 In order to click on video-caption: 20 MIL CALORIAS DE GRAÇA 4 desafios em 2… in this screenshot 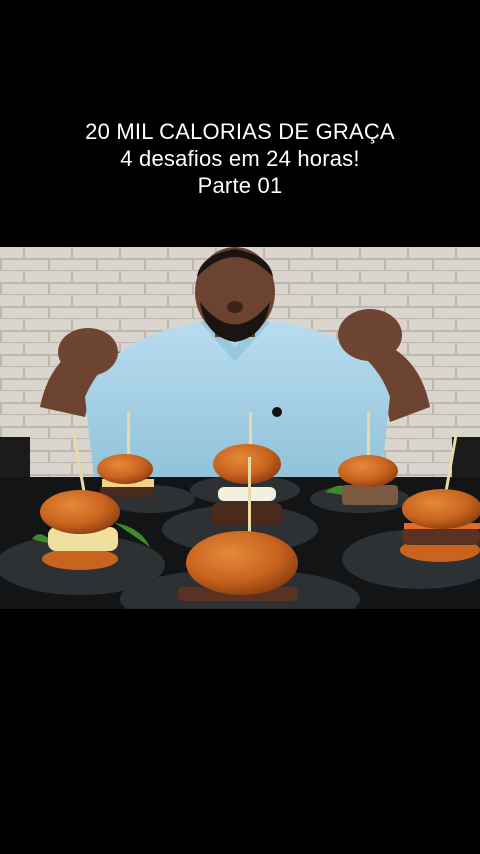, I will do `click(240, 158)`.